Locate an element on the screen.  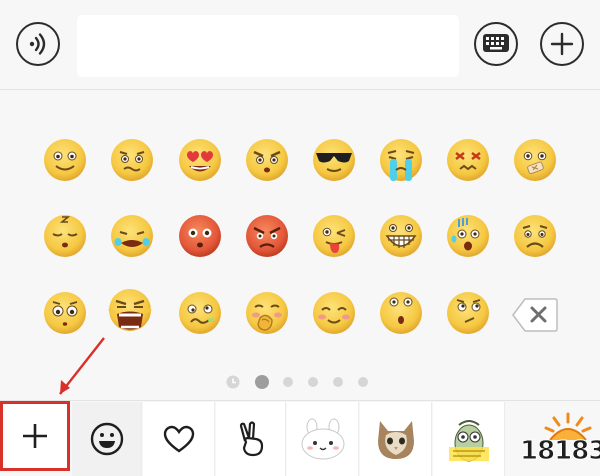
keyboard-button is located at coordinates (496, 44).